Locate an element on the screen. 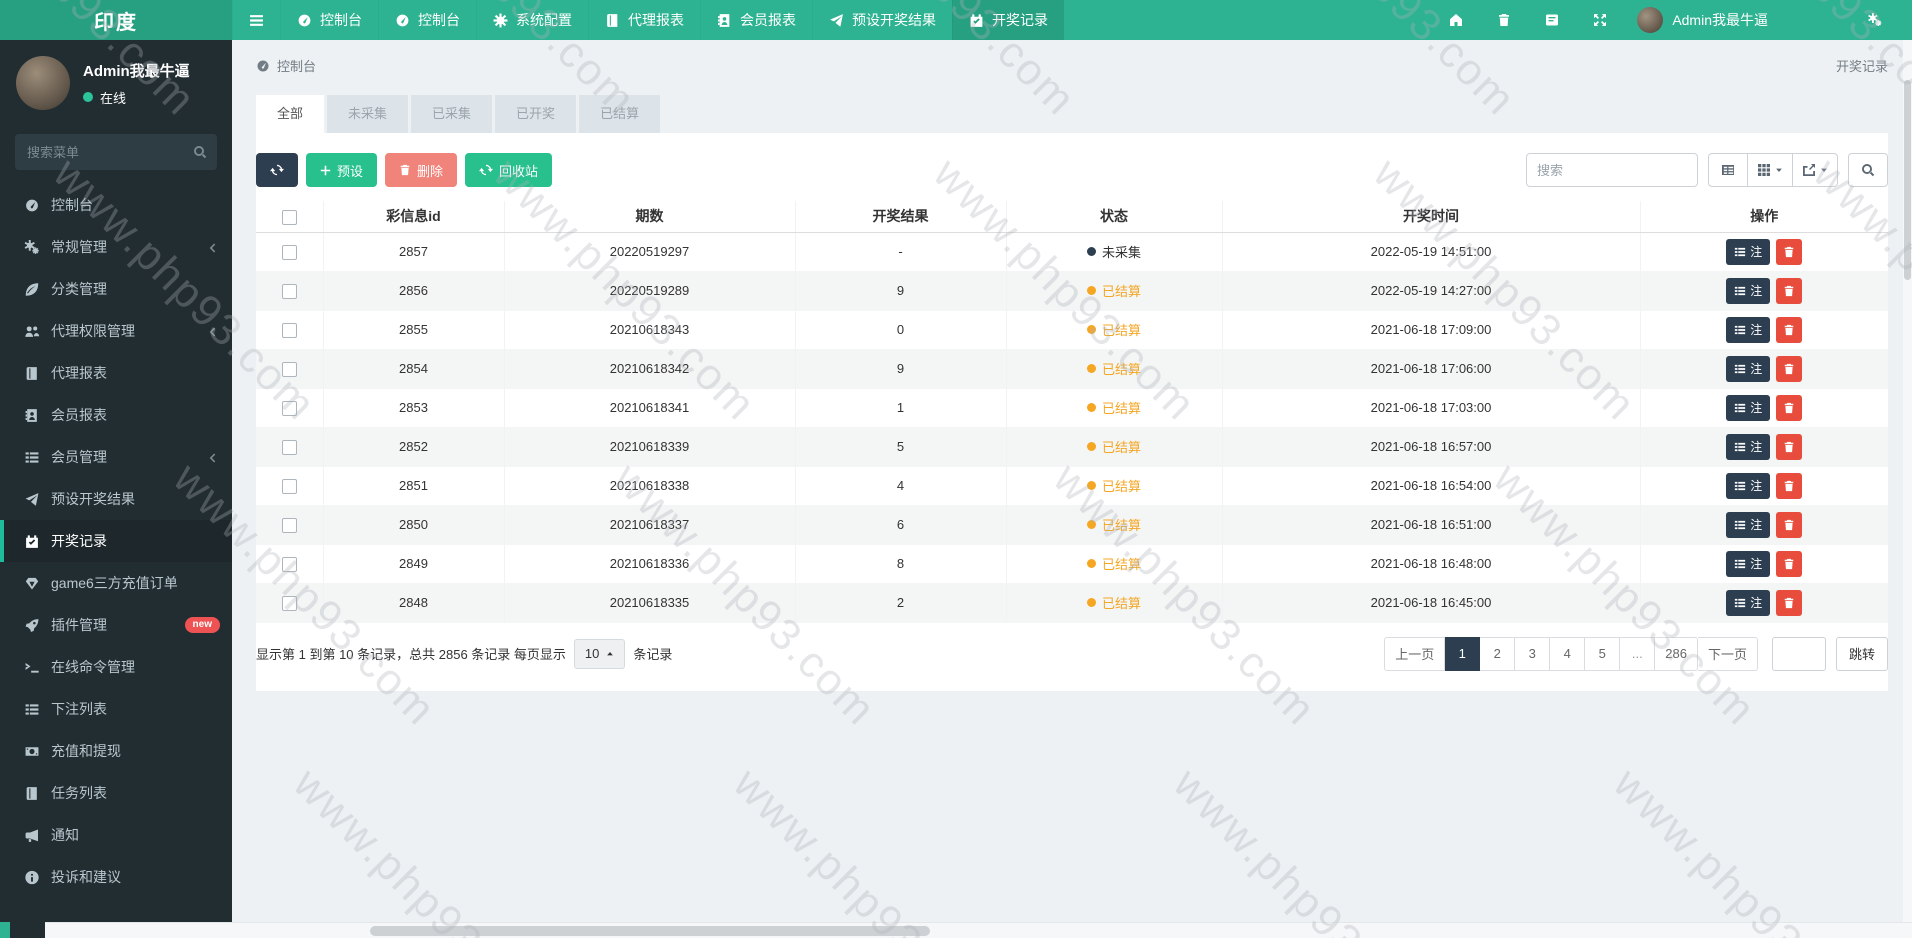 The width and height of the screenshot is (1912, 938). jump-page-input is located at coordinates (1798, 653).